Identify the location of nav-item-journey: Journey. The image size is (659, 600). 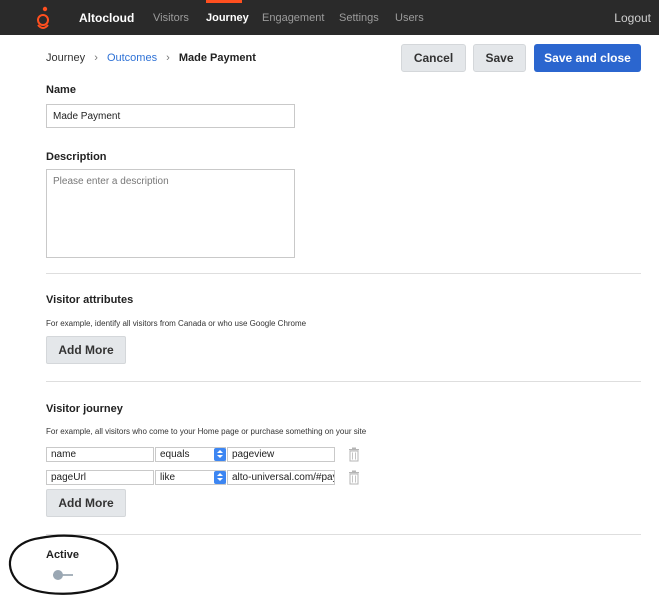
(227, 18).